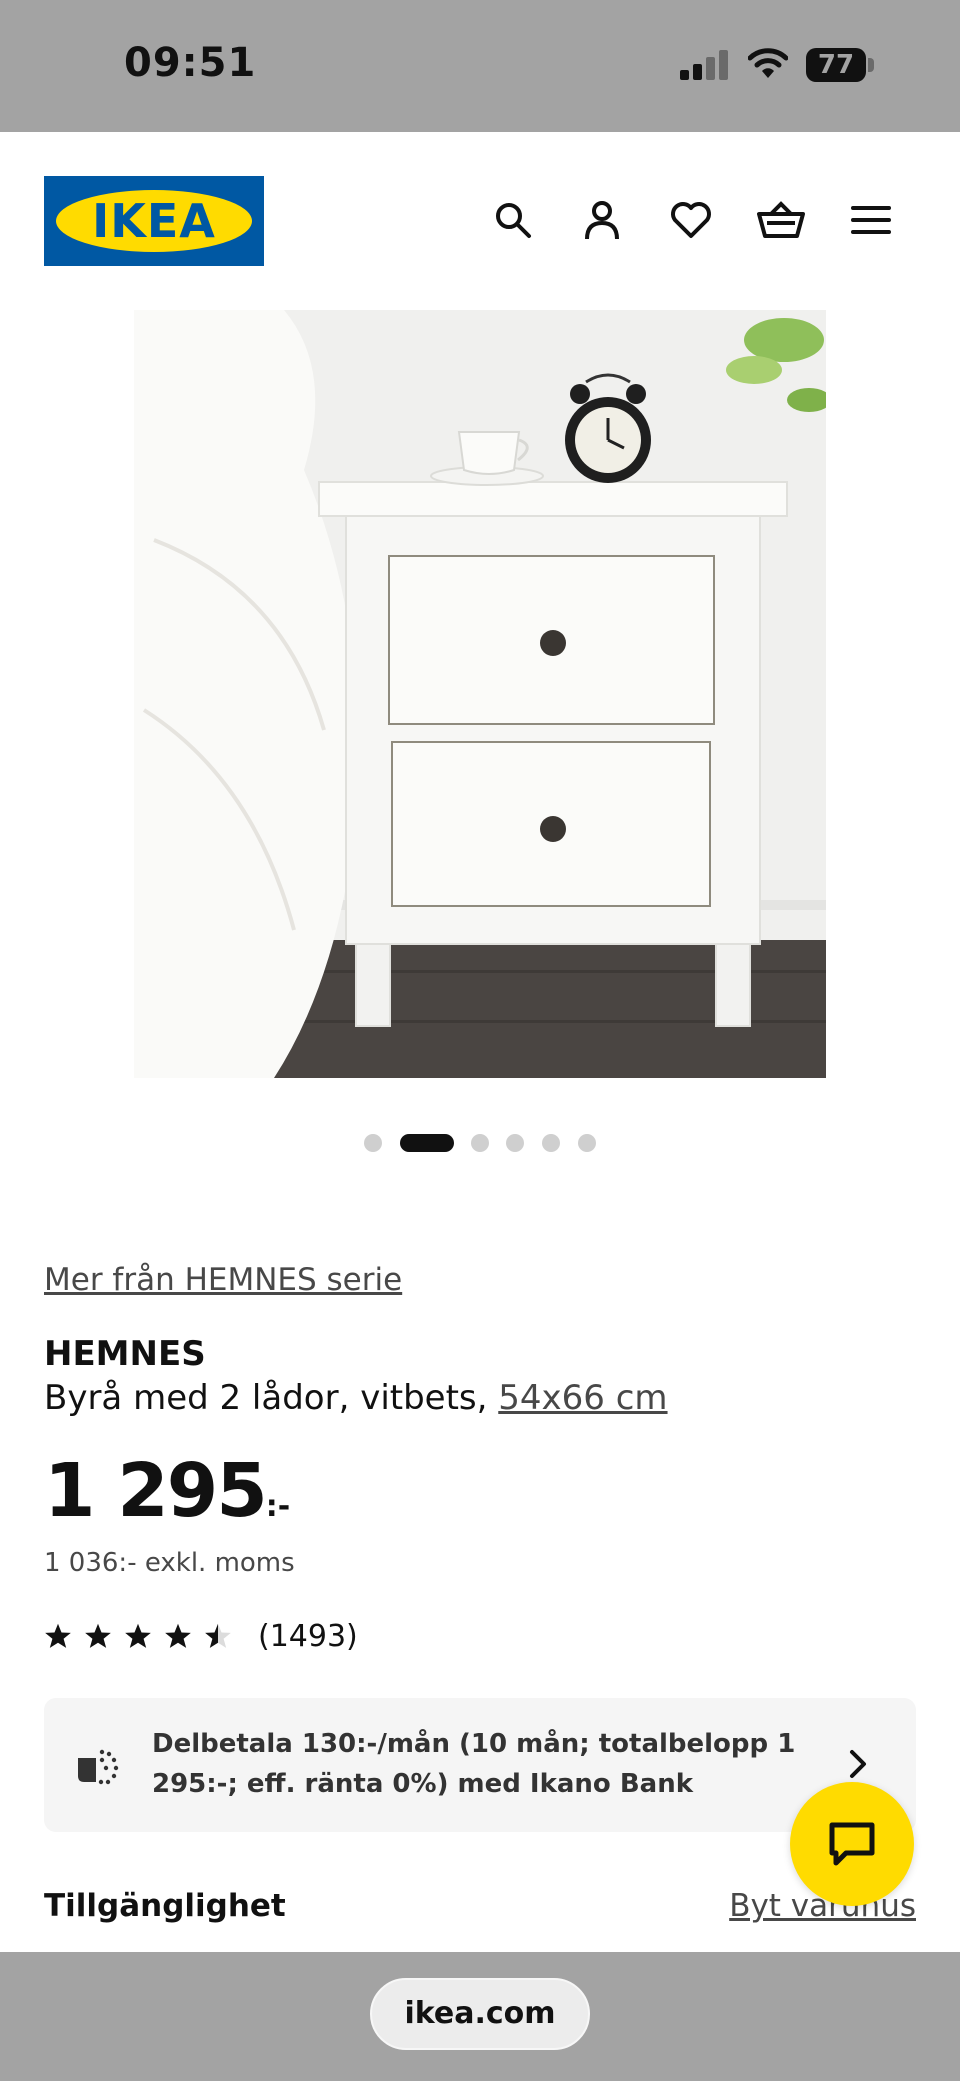 Image resolution: width=960 pixels, height=2081 pixels. I want to click on status-time: 09:51, so click(190, 63).